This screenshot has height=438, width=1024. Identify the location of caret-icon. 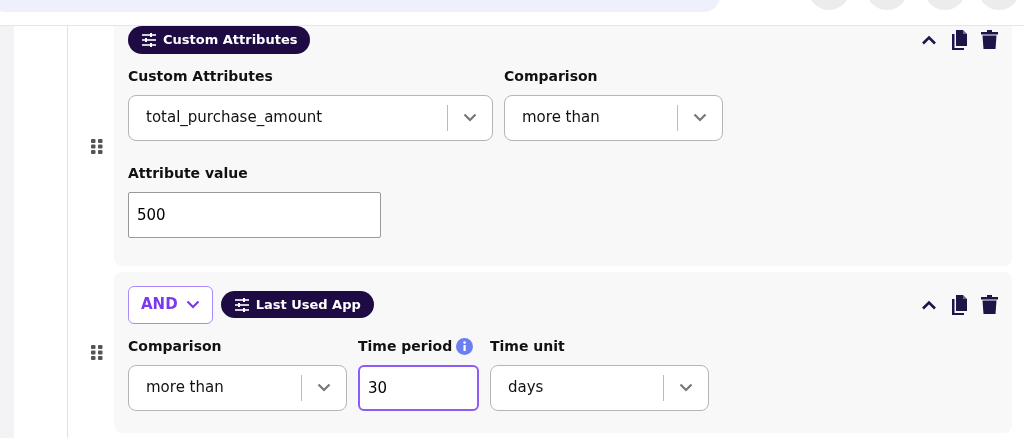
(192, 304).